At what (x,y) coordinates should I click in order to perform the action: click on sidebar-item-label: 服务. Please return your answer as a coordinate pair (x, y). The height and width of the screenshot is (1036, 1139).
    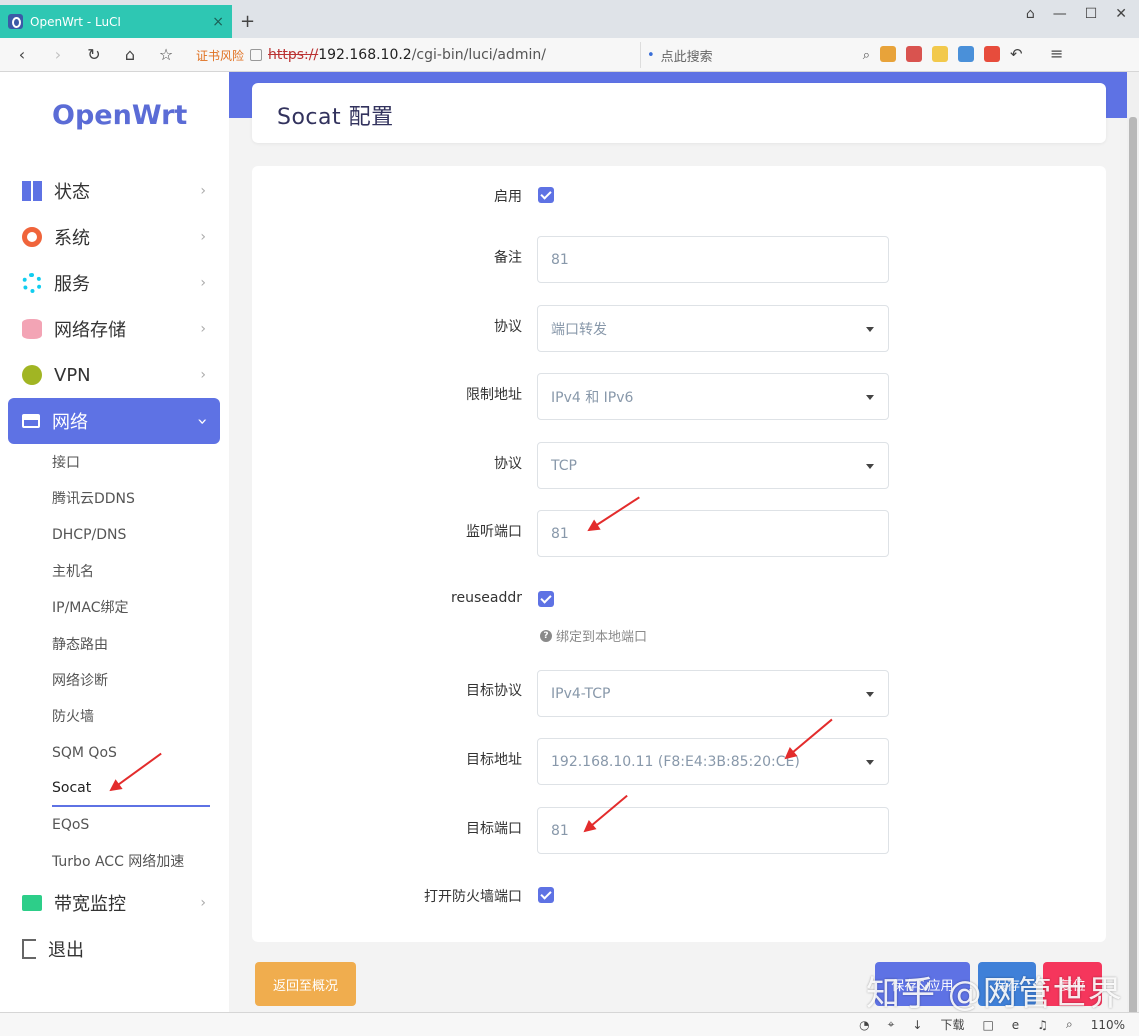
    Looking at the image, I should click on (72, 284).